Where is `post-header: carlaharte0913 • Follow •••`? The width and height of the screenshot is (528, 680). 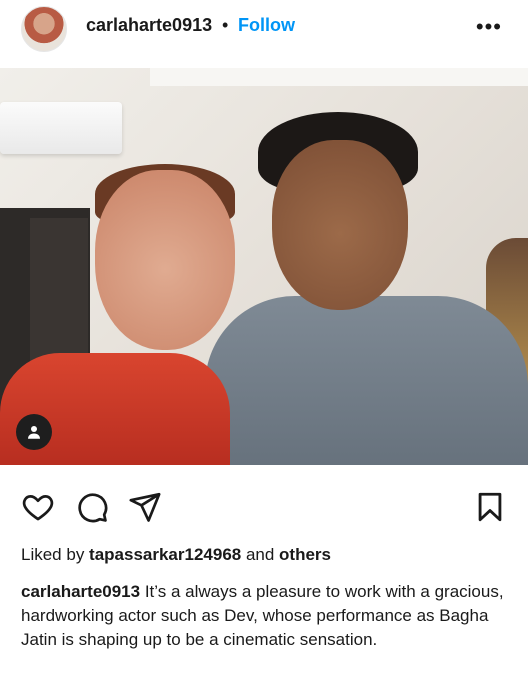 post-header: carlaharte0913 • Follow ••• is located at coordinates (264, 31).